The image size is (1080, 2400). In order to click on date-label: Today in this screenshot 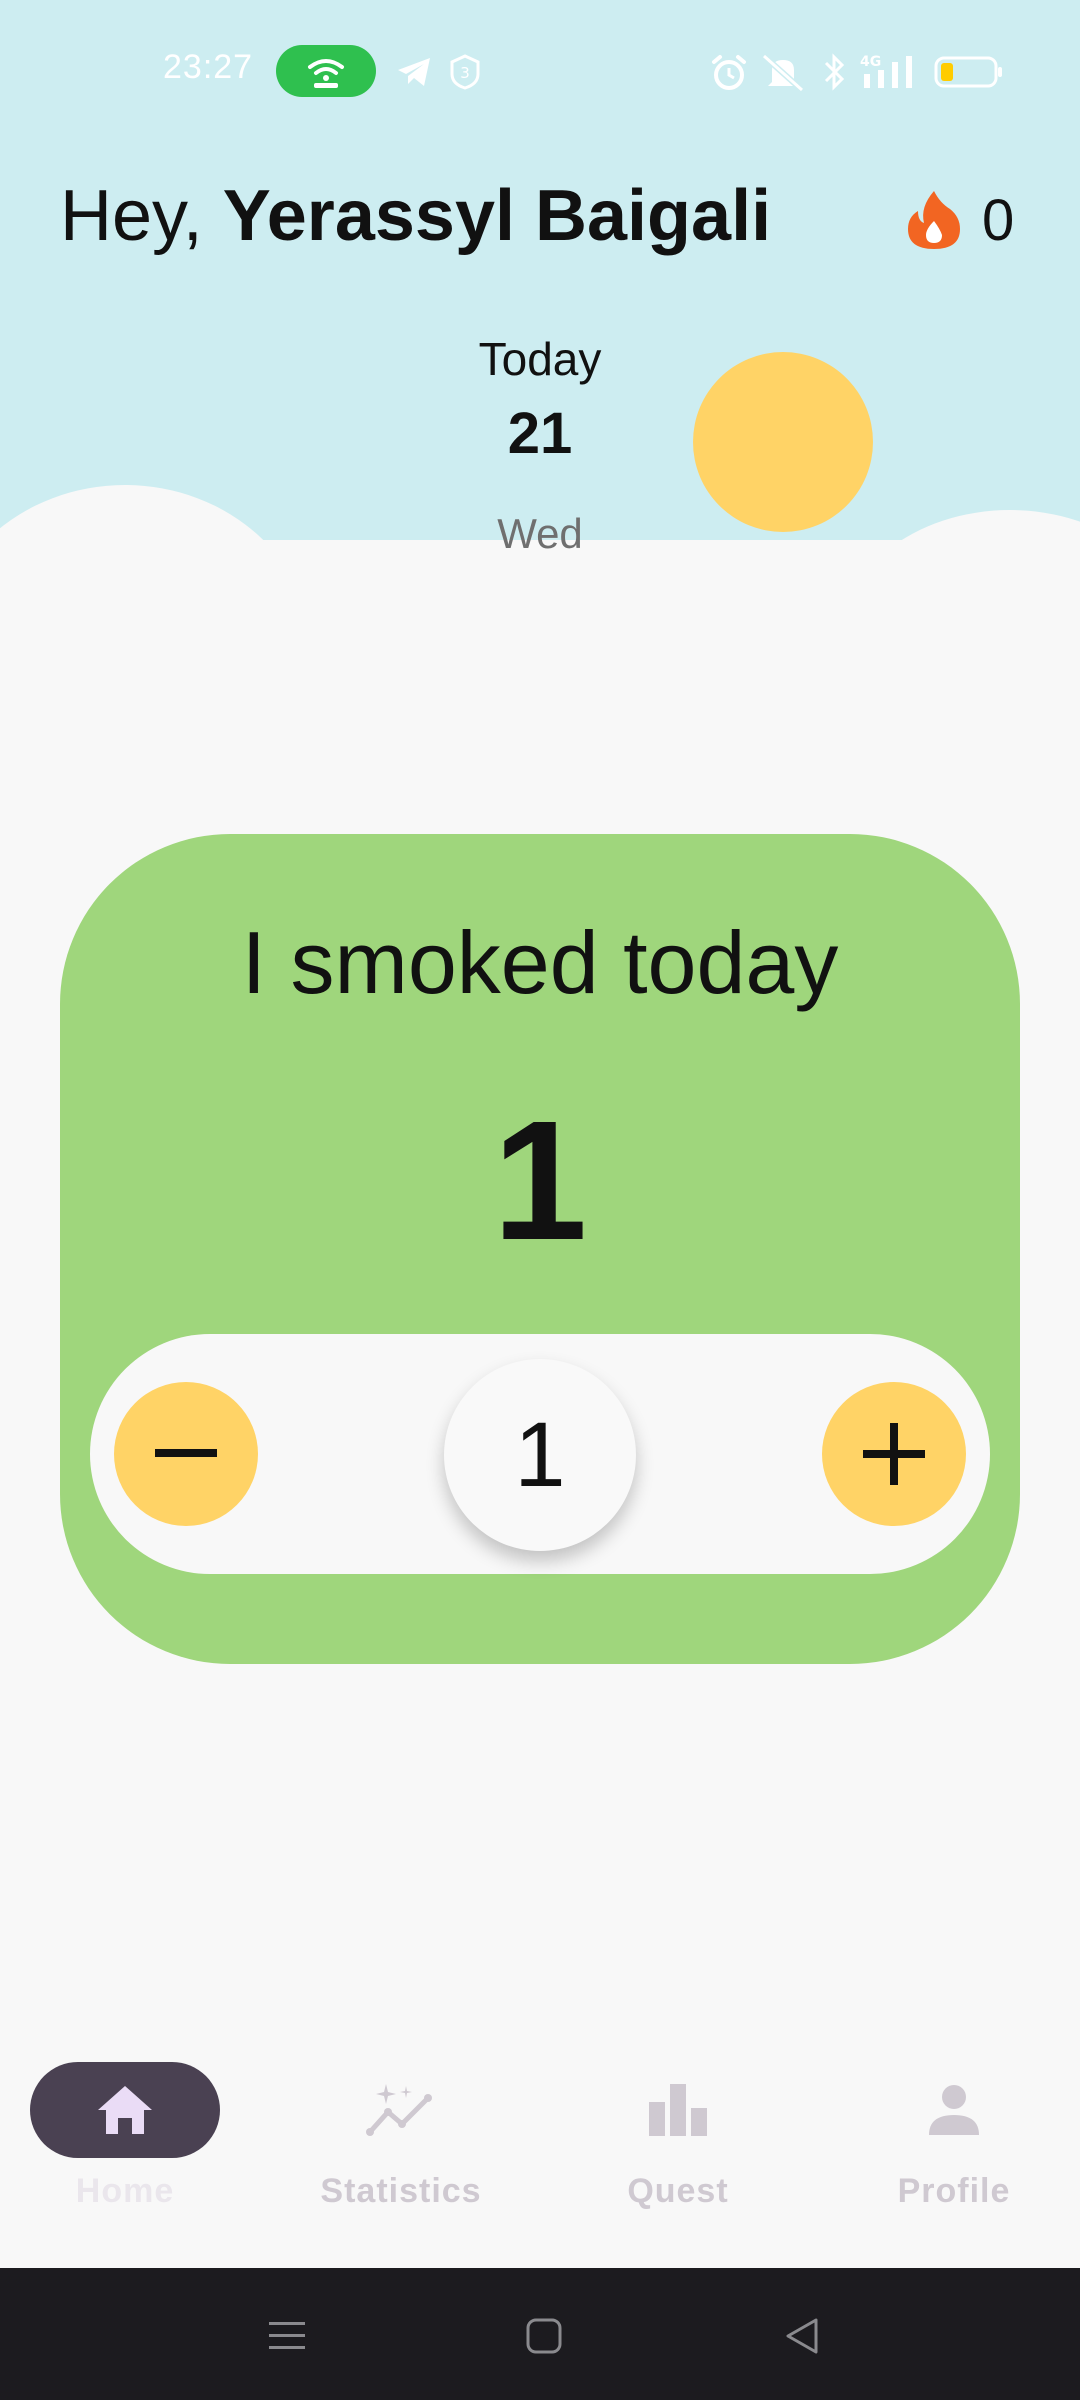, I will do `click(540, 359)`.